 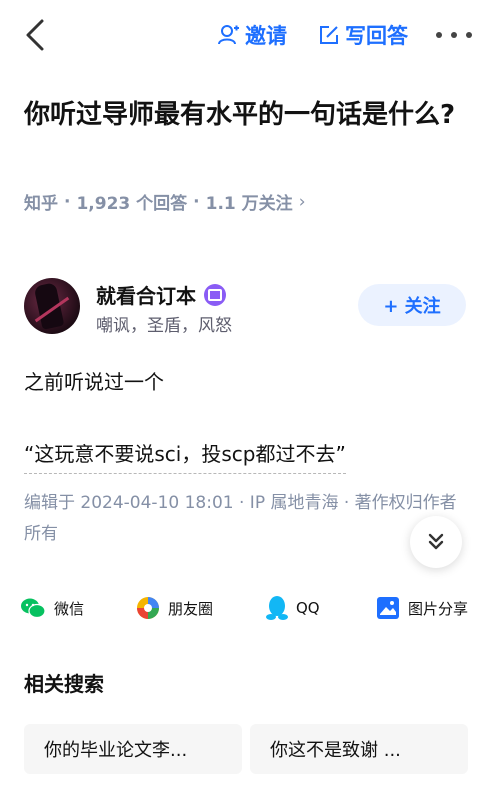 I want to click on share-moments: 朋友圈, so click(x=174, y=608).